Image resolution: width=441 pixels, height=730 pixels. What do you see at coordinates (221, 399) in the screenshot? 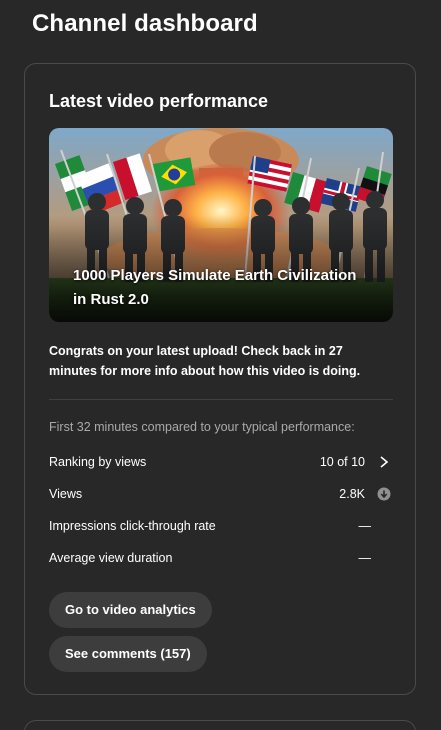
I see `divider` at bounding box center [221, 399].